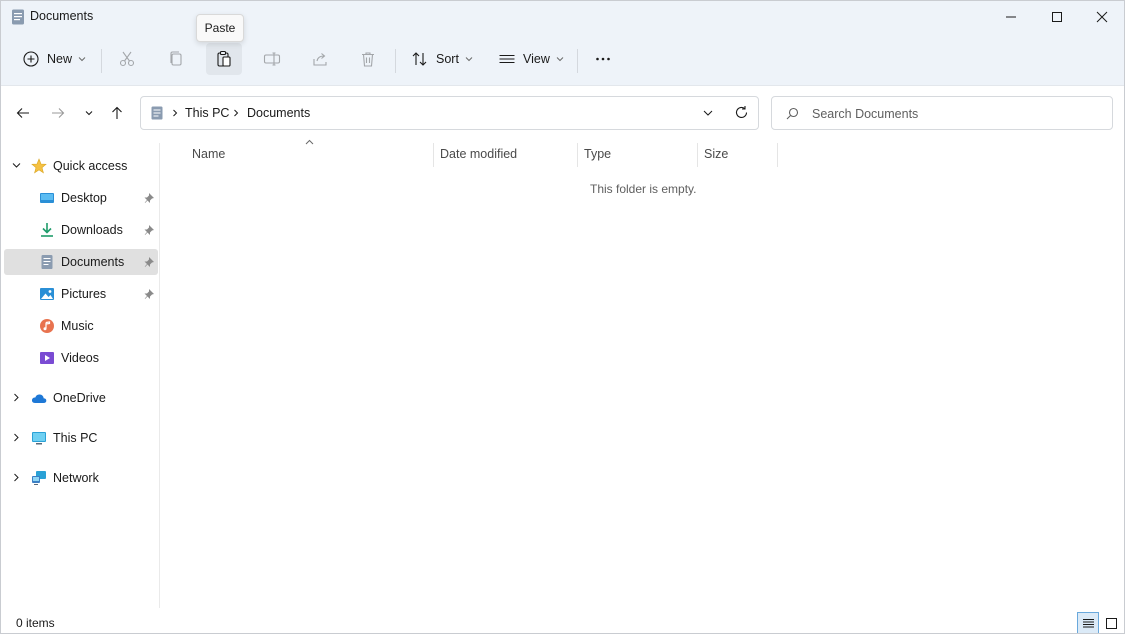 The image size is (1125, 634). What do you see at coordinates (47, 230) in the screenshot?
I see `download-icon` at bounding box center [47, 230].